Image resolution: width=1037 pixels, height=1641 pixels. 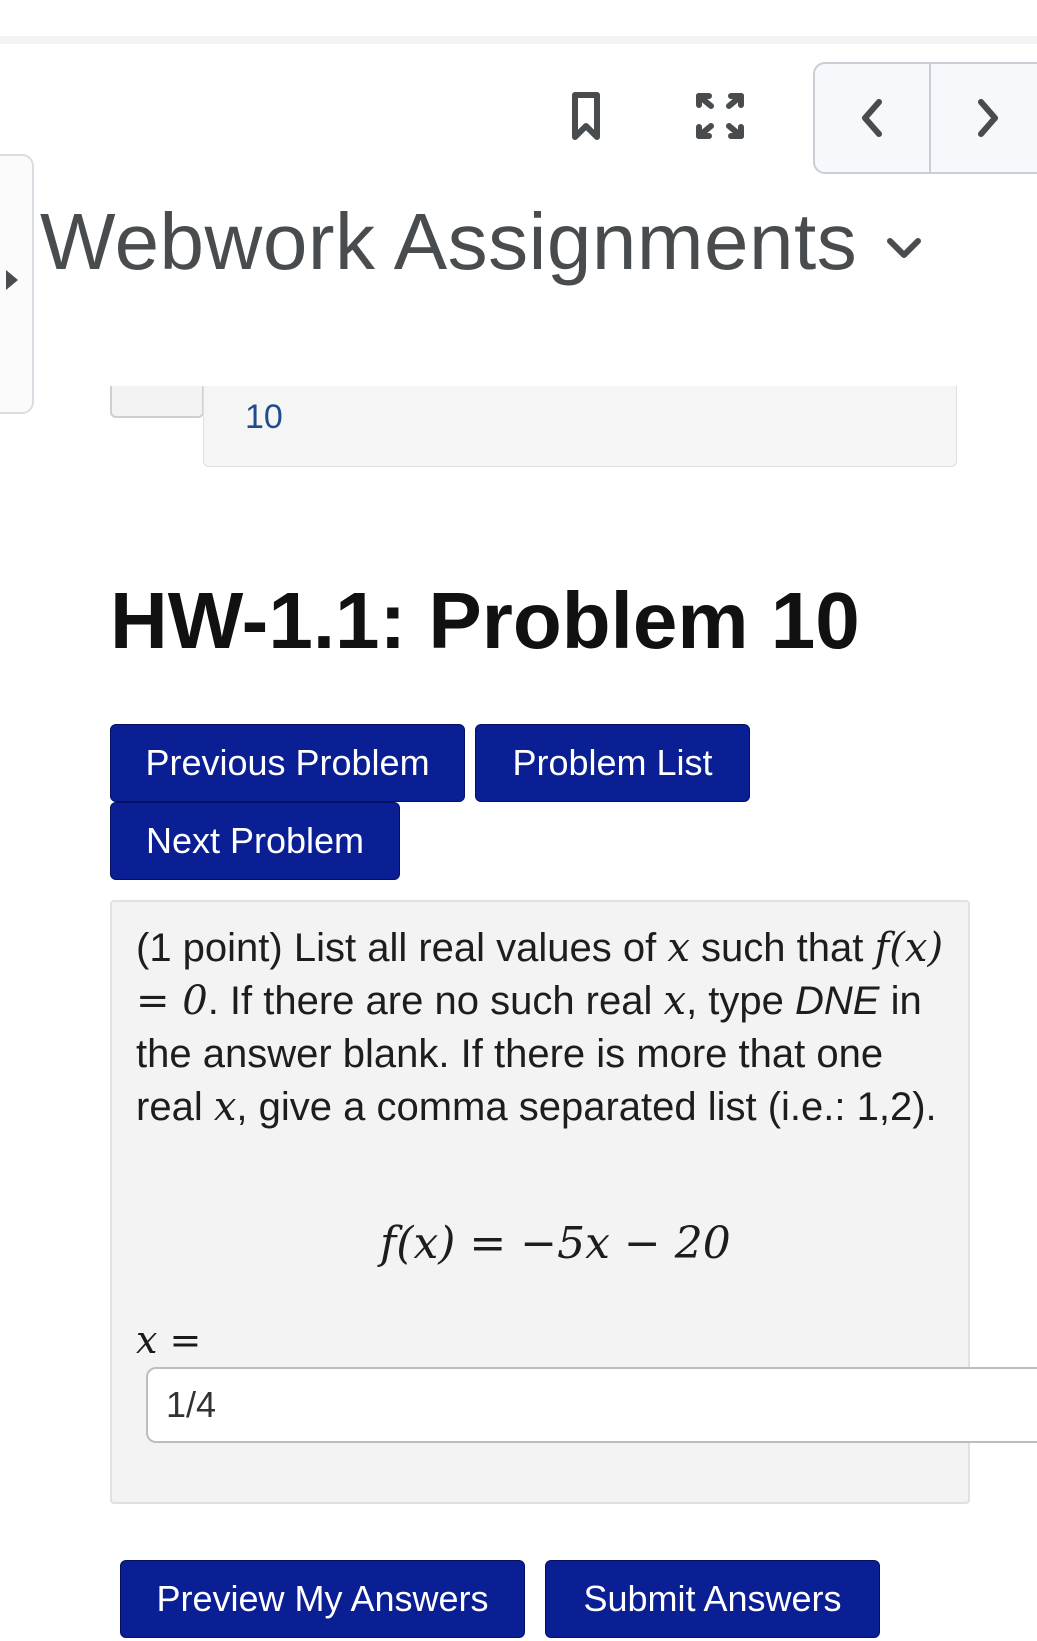 I want to click on problem-title: HW-1.1: Problem 10, so click(x=485, y=620).